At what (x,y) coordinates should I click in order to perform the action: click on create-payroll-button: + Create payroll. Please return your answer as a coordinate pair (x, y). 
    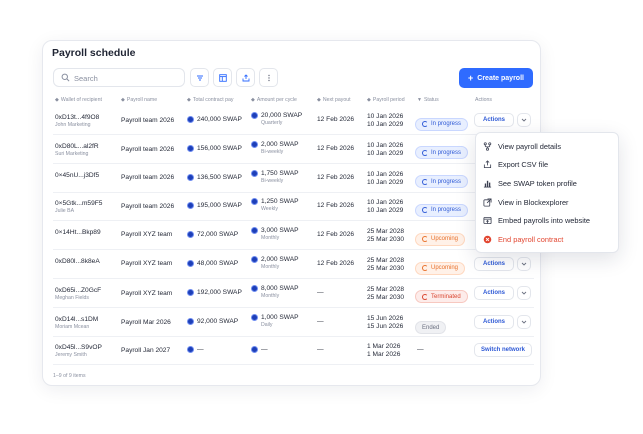
    Looking at the image, I should click on (496, 78).